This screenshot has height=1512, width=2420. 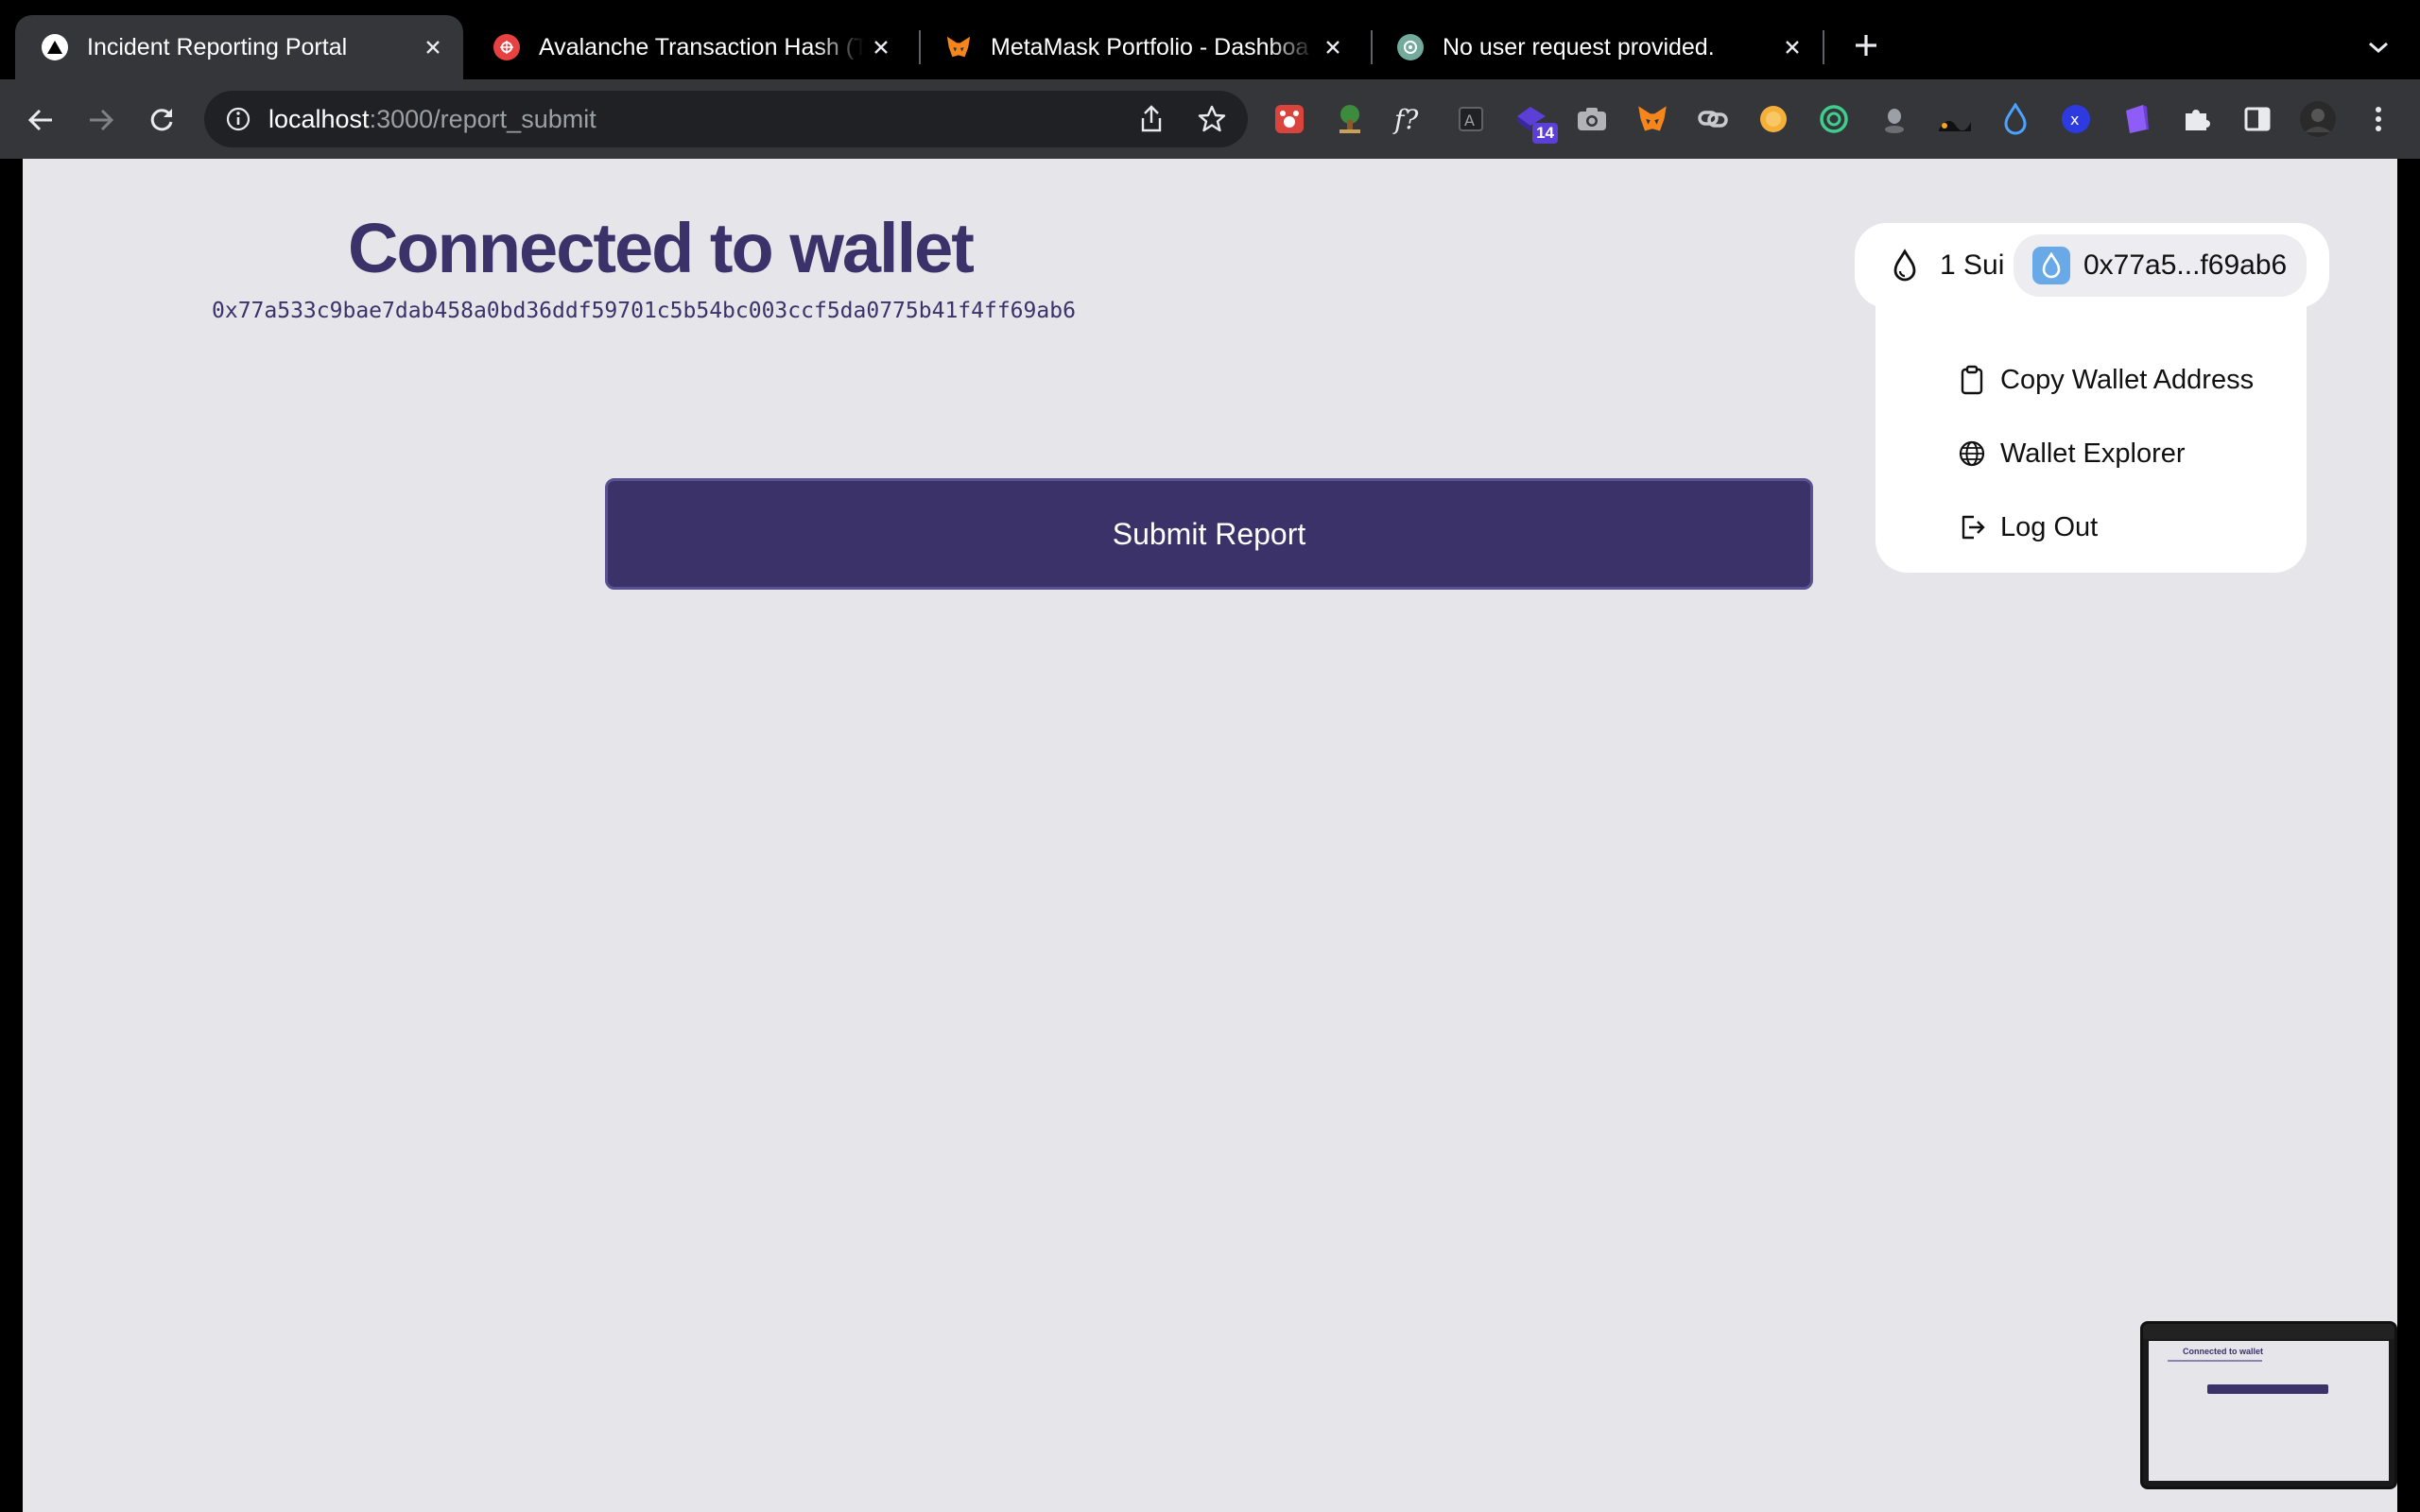 I want to click on wallet-short-address: 0x77a5...f69ab6, so click(x=2185, y=265).